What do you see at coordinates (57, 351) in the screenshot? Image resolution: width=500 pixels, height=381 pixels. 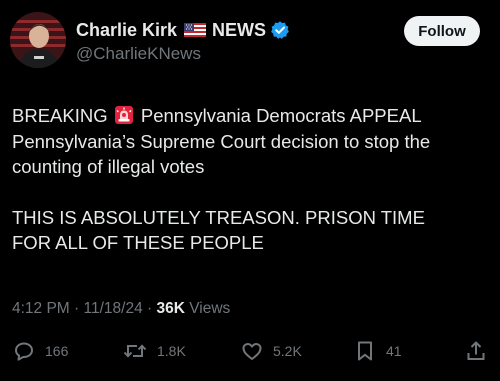 I see `reply-count: 166` at bounding box center [57, 351].